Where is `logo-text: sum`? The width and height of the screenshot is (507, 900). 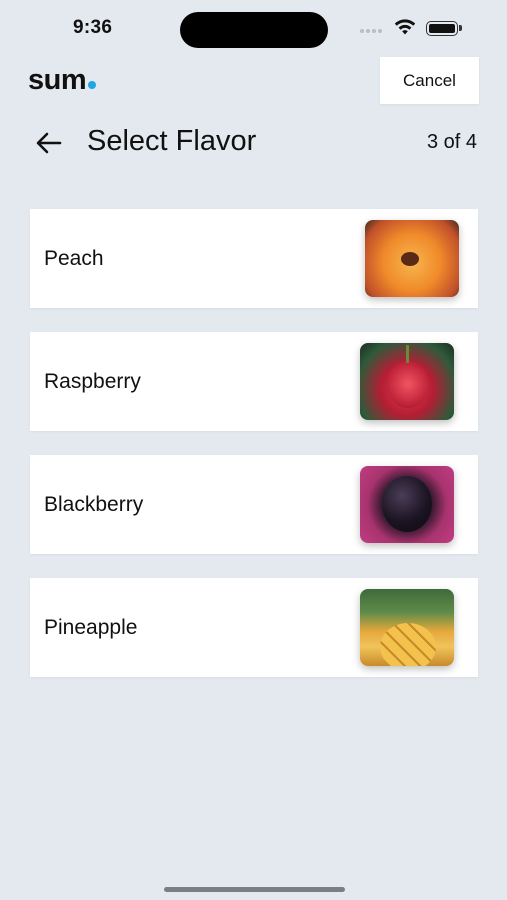
logo-text: sum is located at coordinates (57, 80).